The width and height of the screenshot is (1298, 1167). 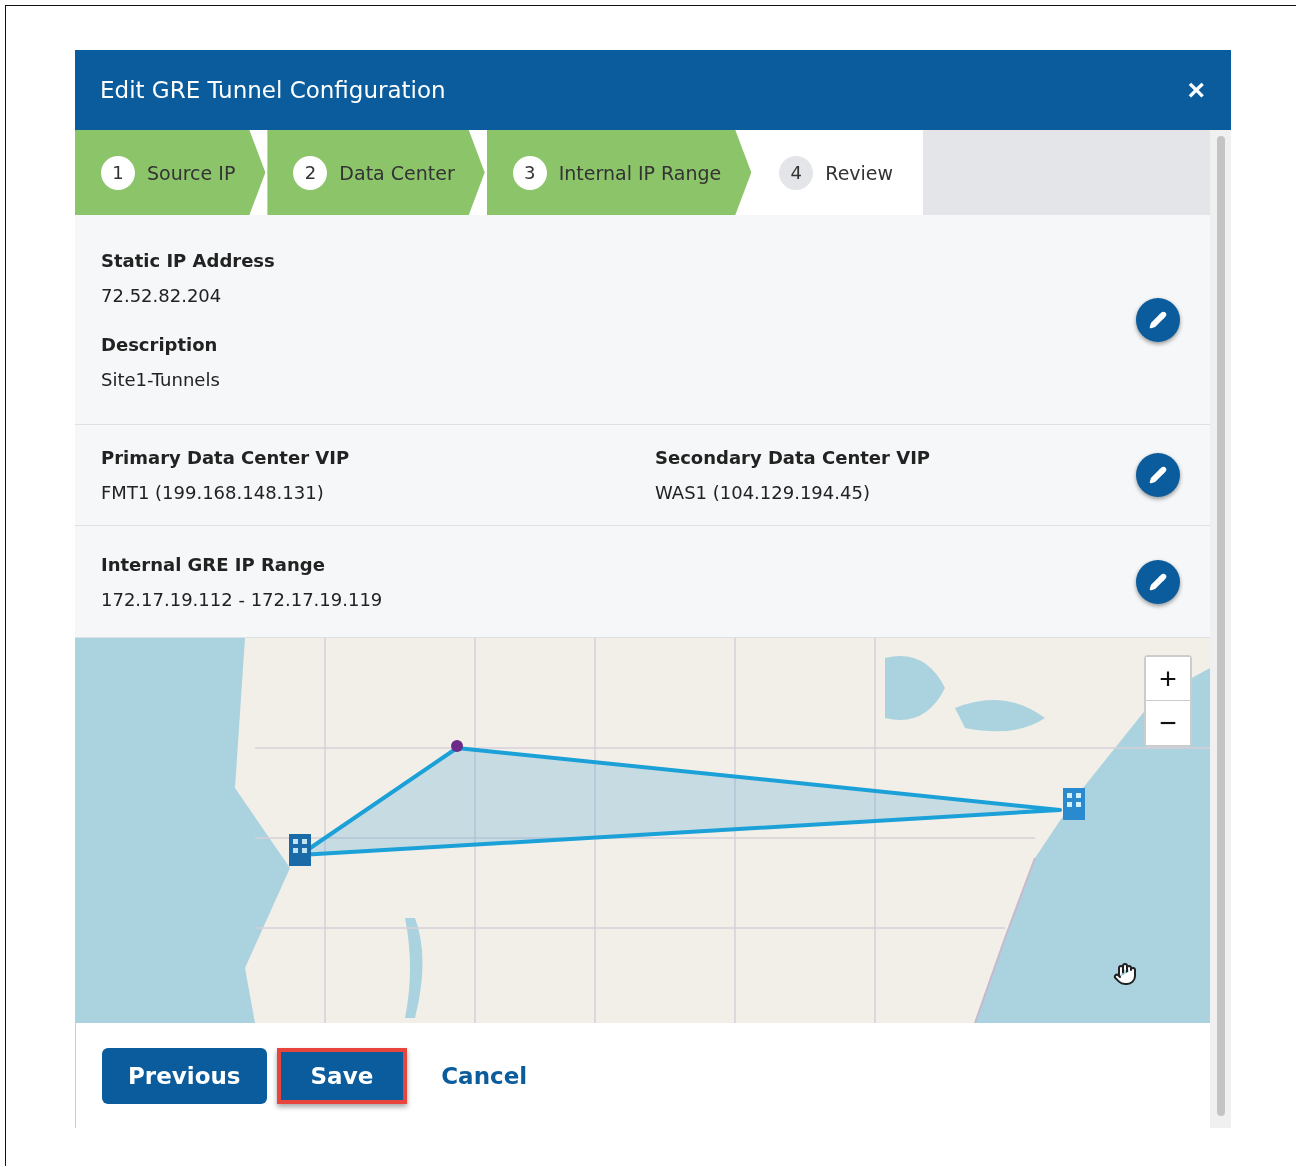 I want to click on scrollbar-thumb, so click(x=1220, y=626).